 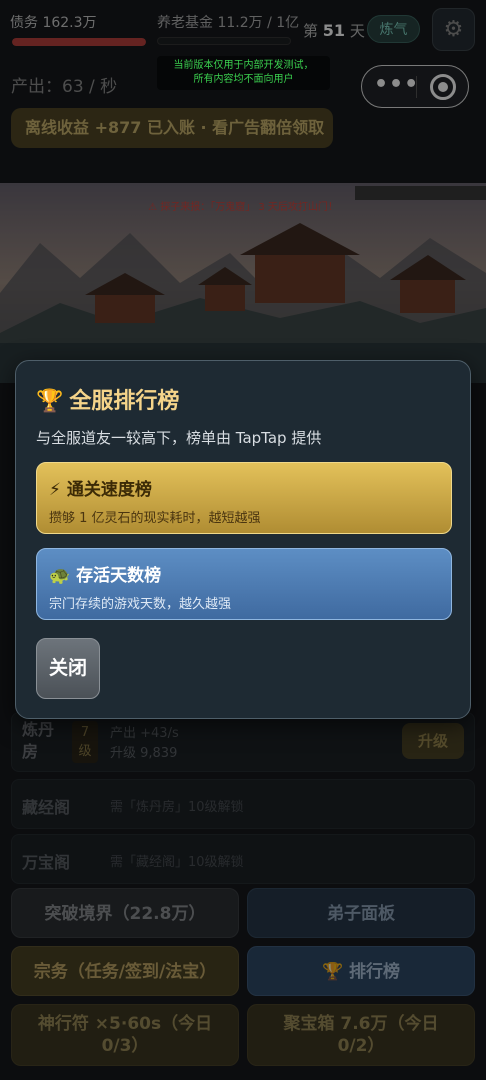 What do you see at coordinates (68, 668) in the screenshot?
I see `close-button: 关闭` at bounding box center [68, 668].